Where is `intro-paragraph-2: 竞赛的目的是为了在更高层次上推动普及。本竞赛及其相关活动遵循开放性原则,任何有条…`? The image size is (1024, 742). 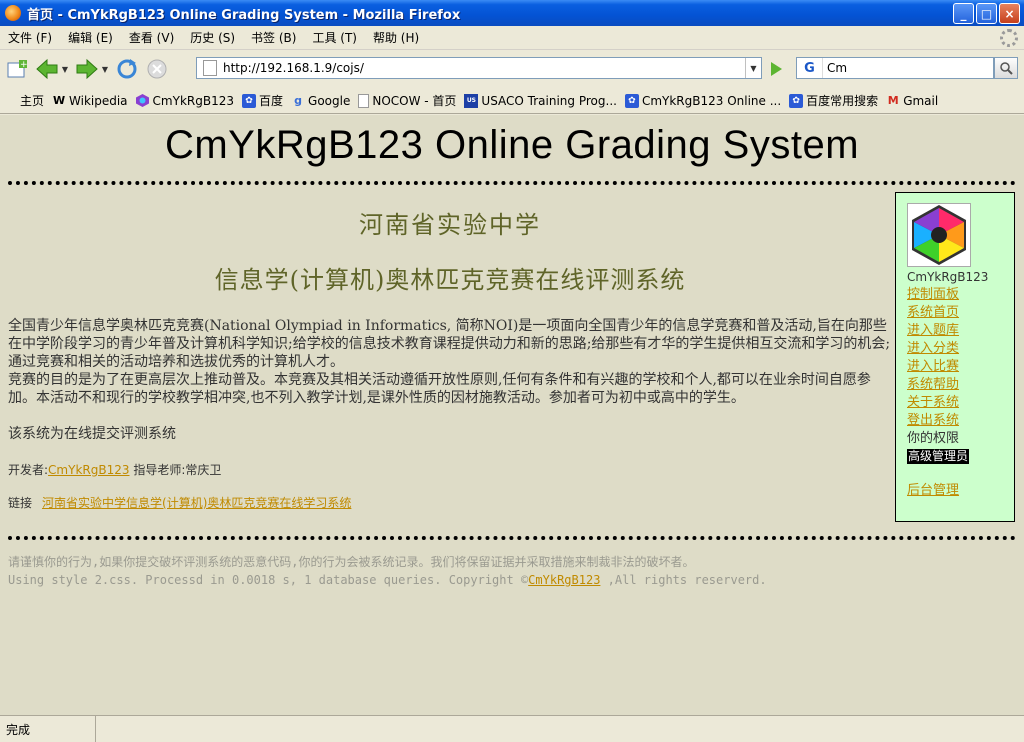
intro-paragraph-2: 竞赛的目的是为了在更高层次上推动普及。本竞赛及其相关活动遵循开放性原则,任何有条… is located at coordinates (439, 389).